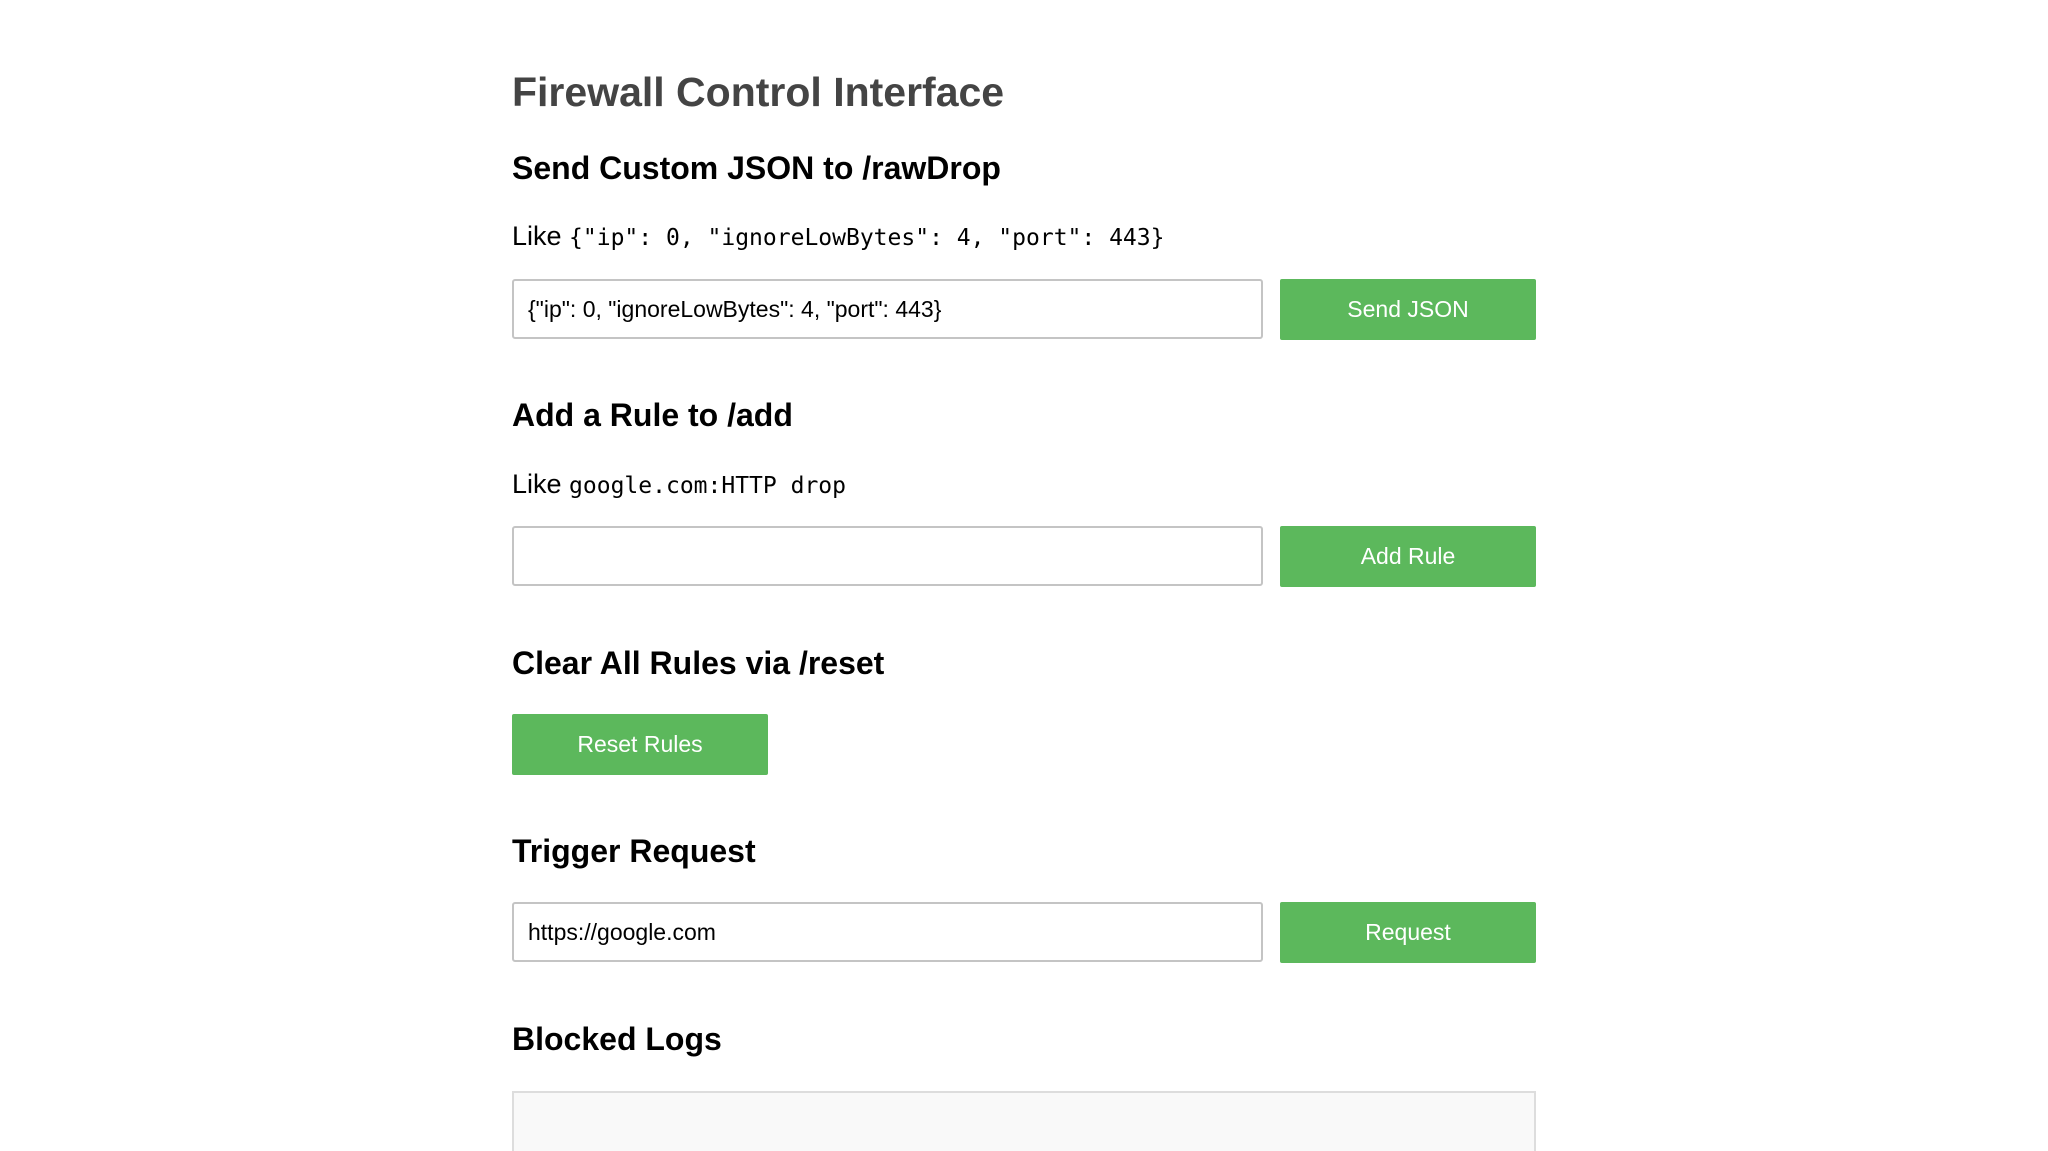  What do you see at coordinates (1024, 1121) in the screenshot?
I see `blocked-logs-panel` at bounding box center [1024, 1121].